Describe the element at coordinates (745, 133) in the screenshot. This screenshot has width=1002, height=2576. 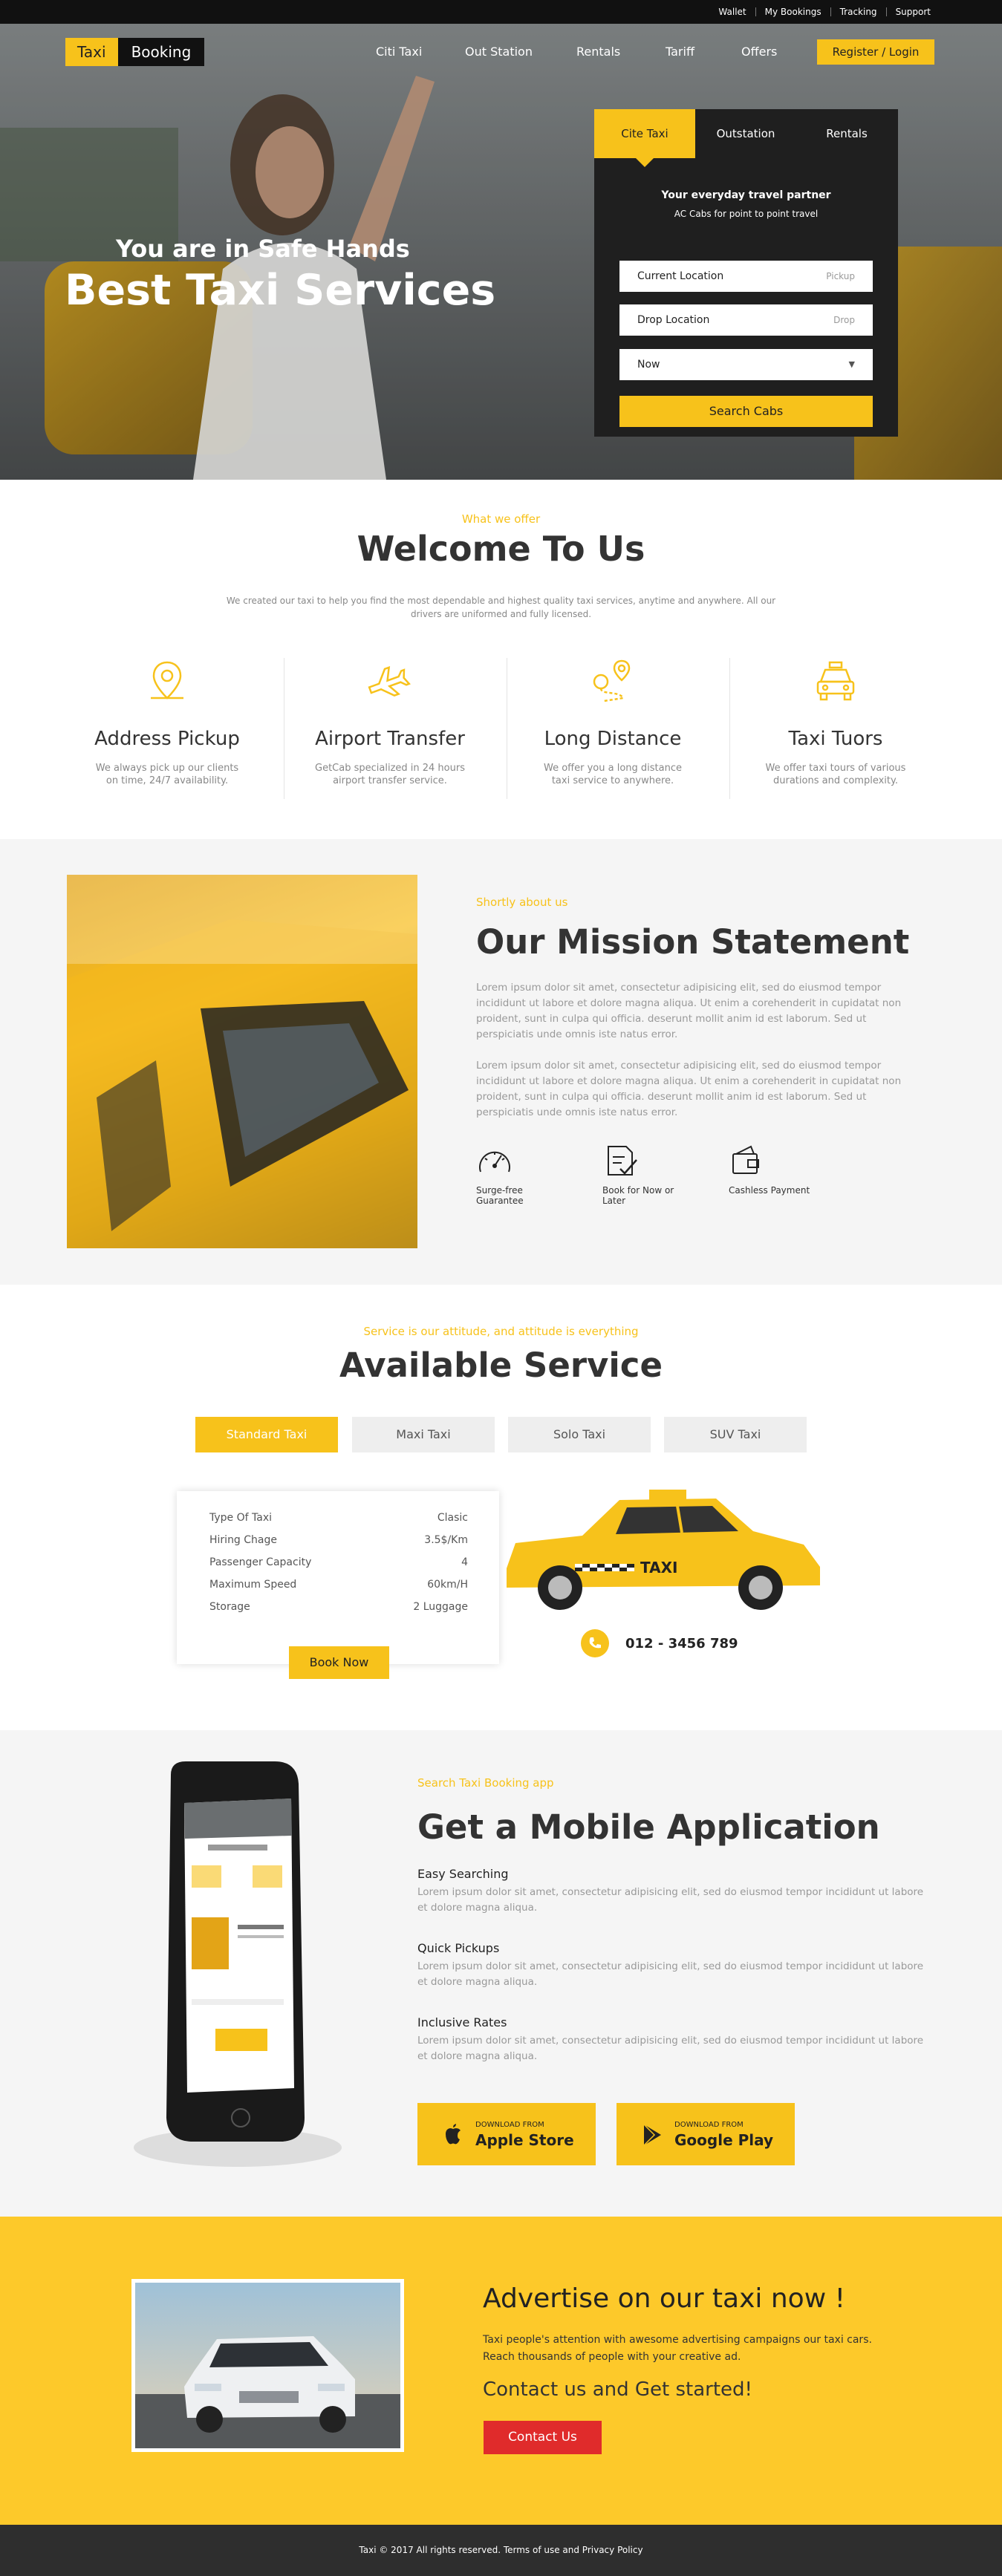
I see `tab-outstation: Outstation` at that location.